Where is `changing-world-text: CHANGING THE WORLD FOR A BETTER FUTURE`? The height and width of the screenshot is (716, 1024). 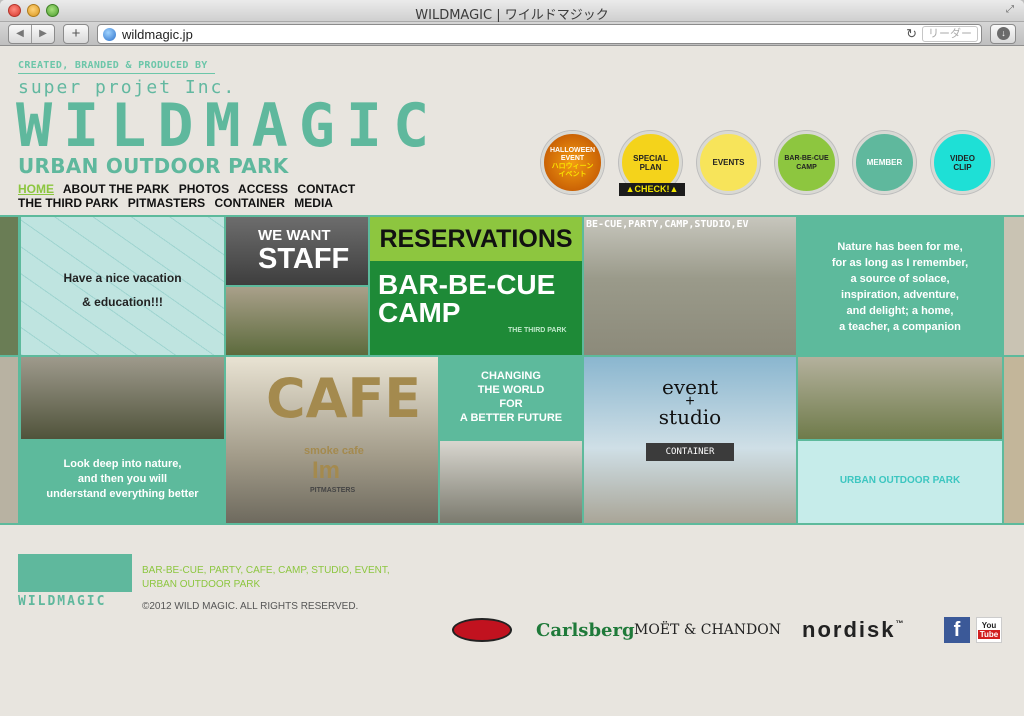 changing-world-text: CHANGING THE WORLD FOR A BETTER FUTURE is located at coordinates (511, 397).